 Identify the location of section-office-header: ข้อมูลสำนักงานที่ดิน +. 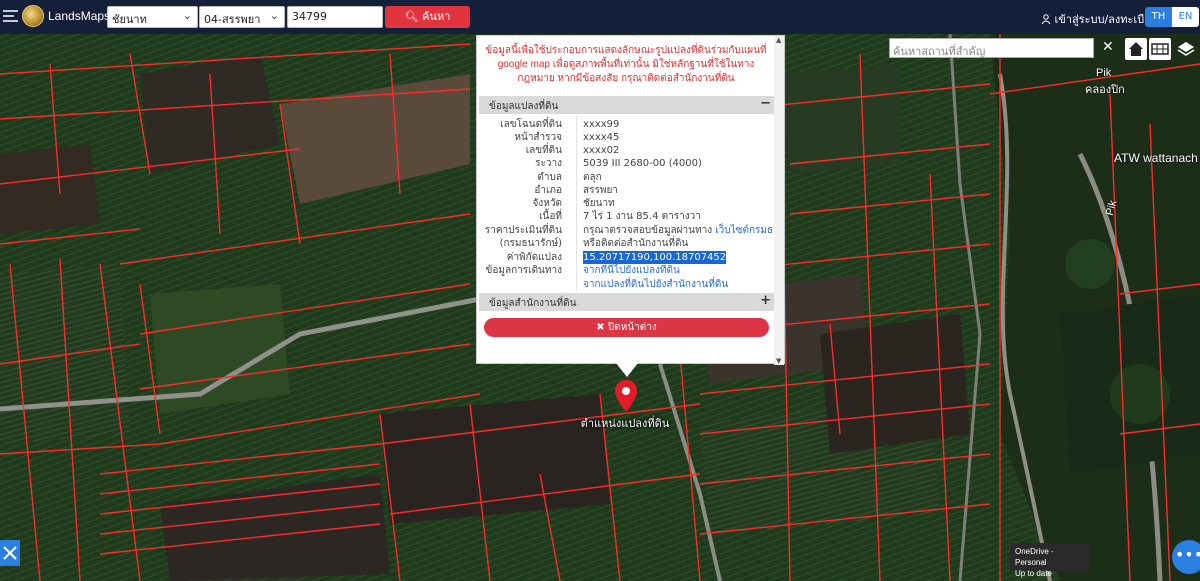
(627, 302).